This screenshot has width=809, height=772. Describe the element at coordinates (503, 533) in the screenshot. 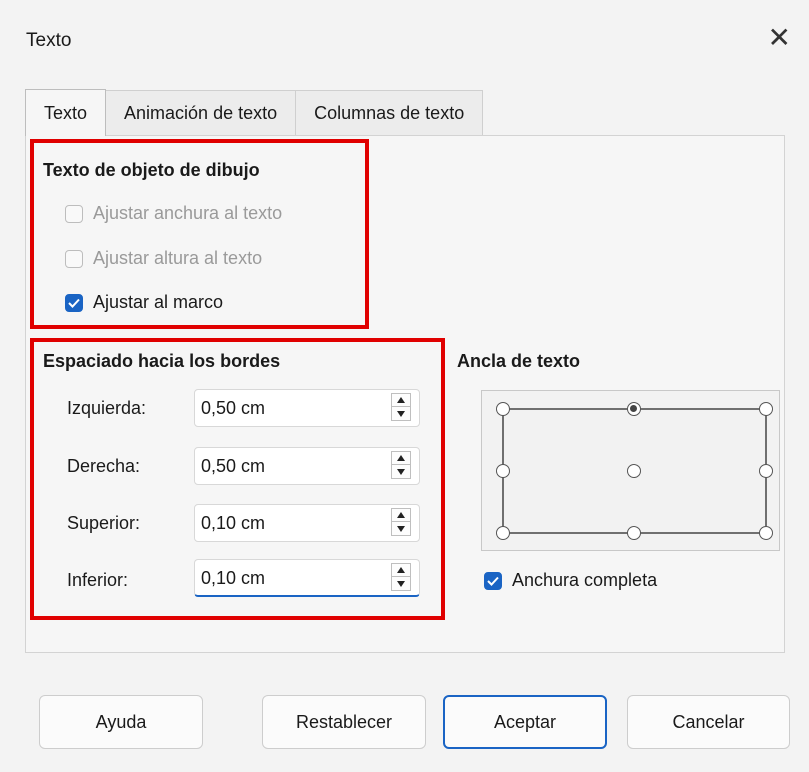

I see `anchor-bottom-left` at that location.